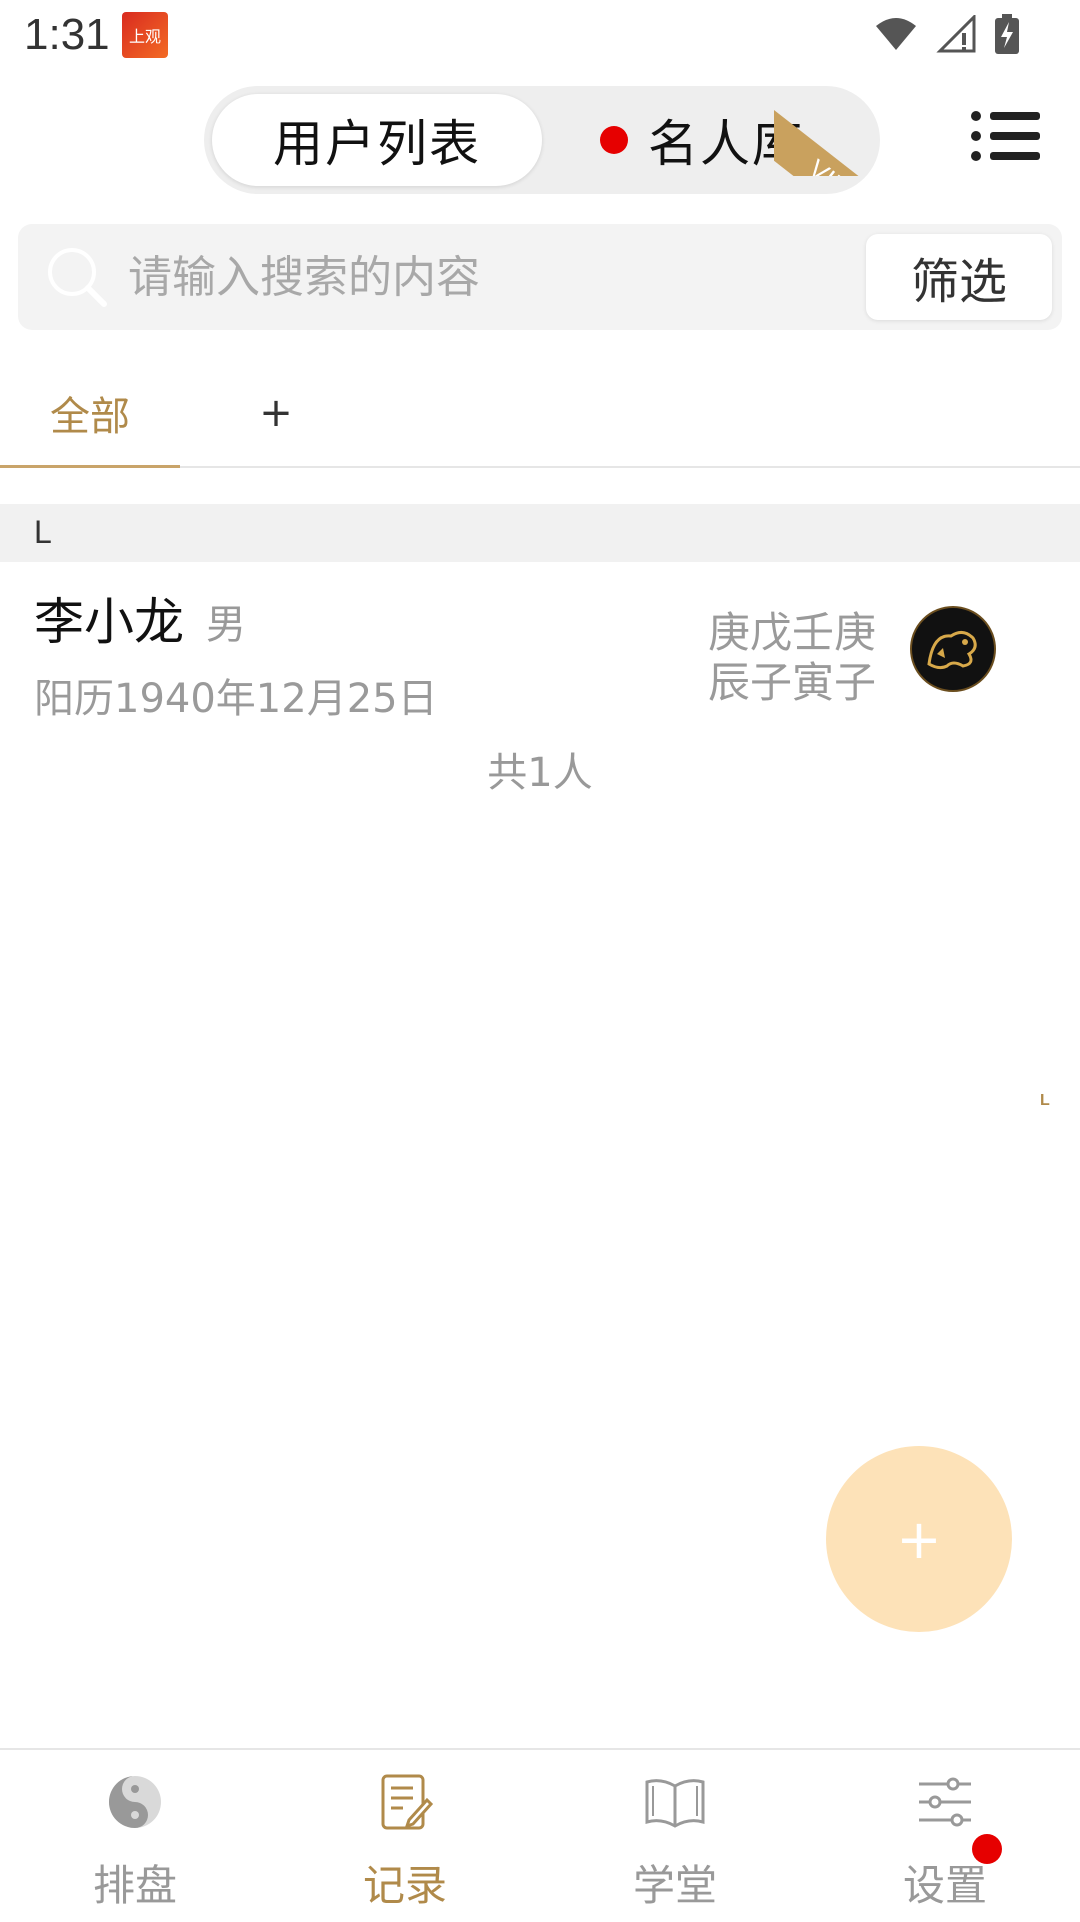 The height and width of the screenshot is (1922, 1080). I want to click on record-bazi: 庚戊壬庚 辰子寅子, so click(798, 658).